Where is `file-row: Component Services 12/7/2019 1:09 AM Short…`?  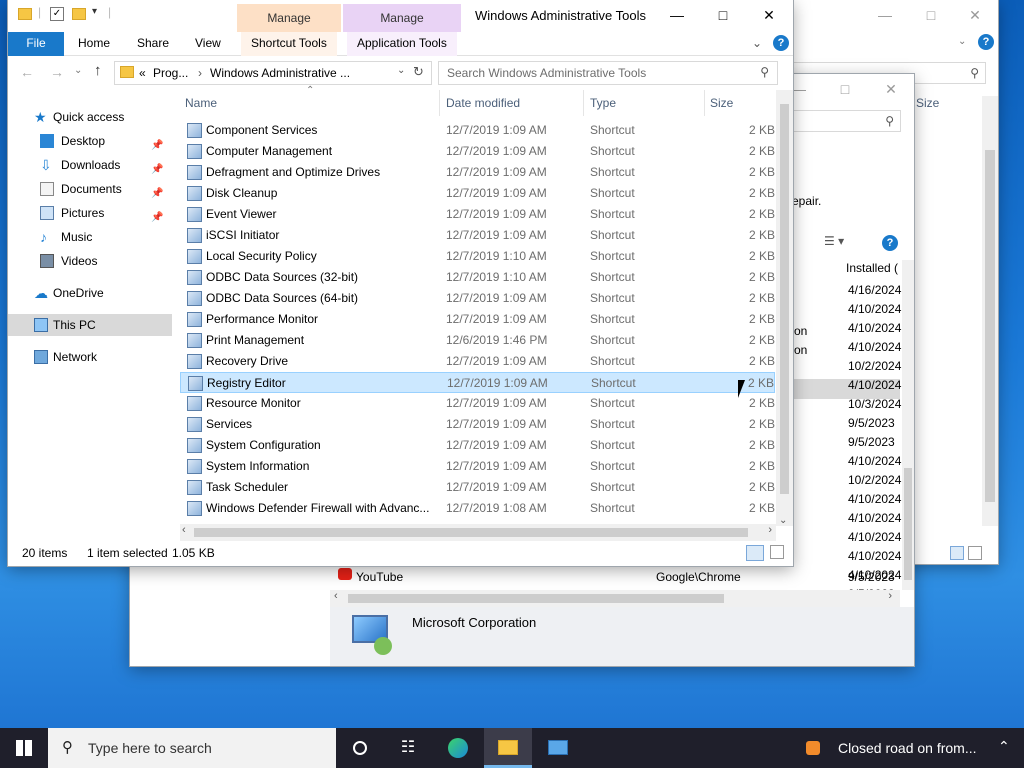
file-row: Component Services 12/7/2019 1:09 AM Short… is located at coordinates (477, 130).